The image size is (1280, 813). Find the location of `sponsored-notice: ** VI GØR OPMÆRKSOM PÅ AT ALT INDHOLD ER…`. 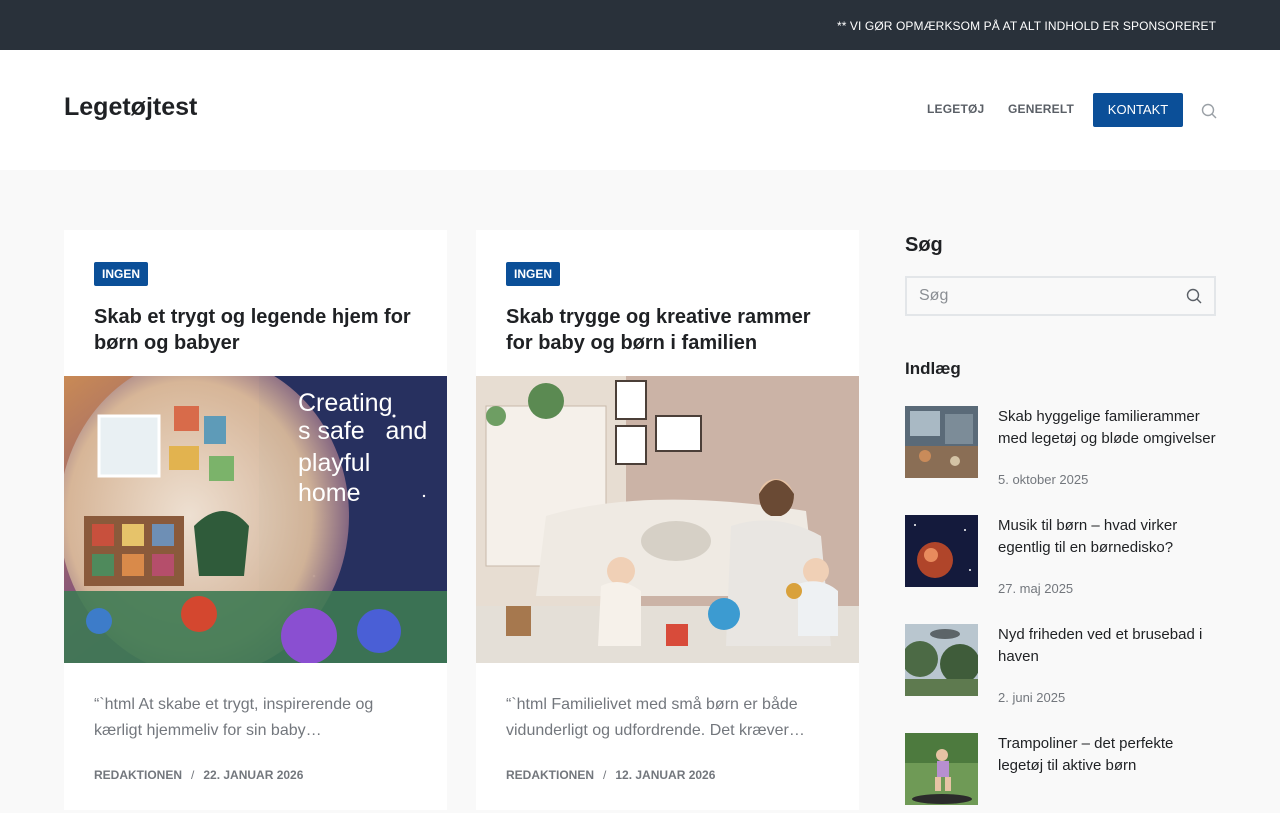

sponsored-notice: ** VI GØR OPMÆRKSOM PÅ AT ALT INDHOLD ER… is located at coordinates (1026, 26).